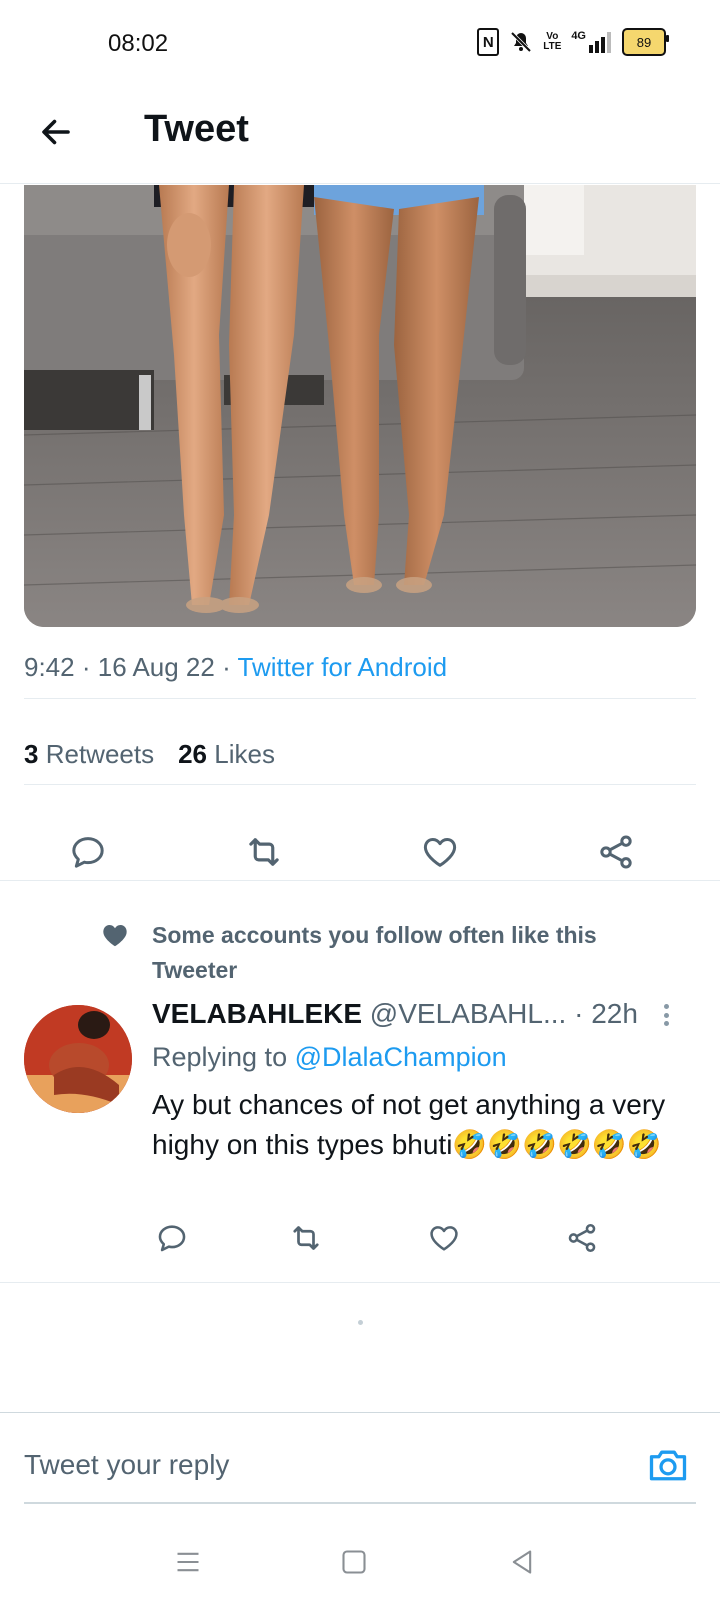 The width and height of the screenshot is (720, 1600). I want to click on page-title: Tweet, so click(196, 129).